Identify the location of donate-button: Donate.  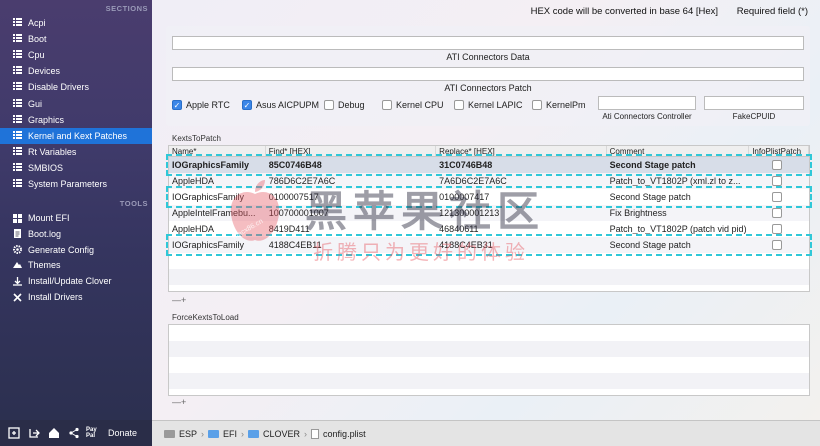
(122, 433).